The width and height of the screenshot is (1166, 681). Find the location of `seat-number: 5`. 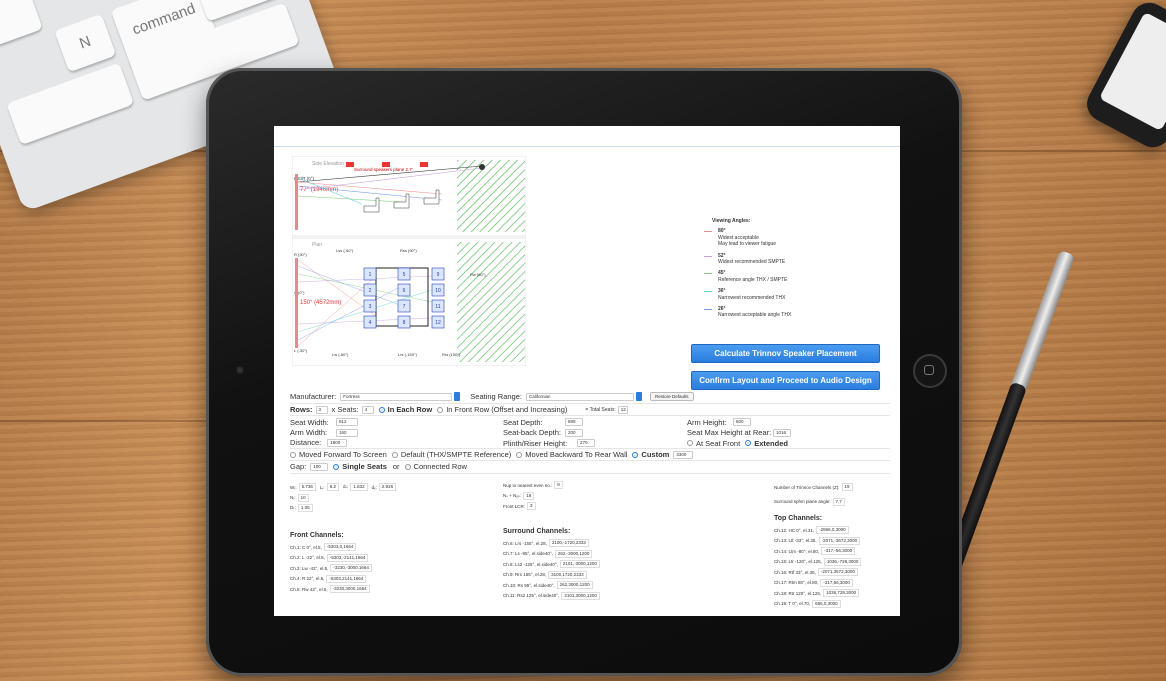

seat-number: 5 is located at coordinates (404, 275).